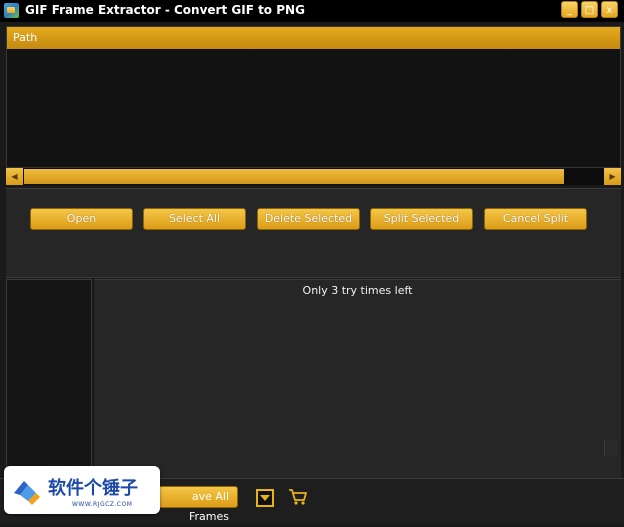 Image resolution: width=624 pixels, height=527 pixels. I want to click on split-selected-button: Split Selected, so click(421, 219).